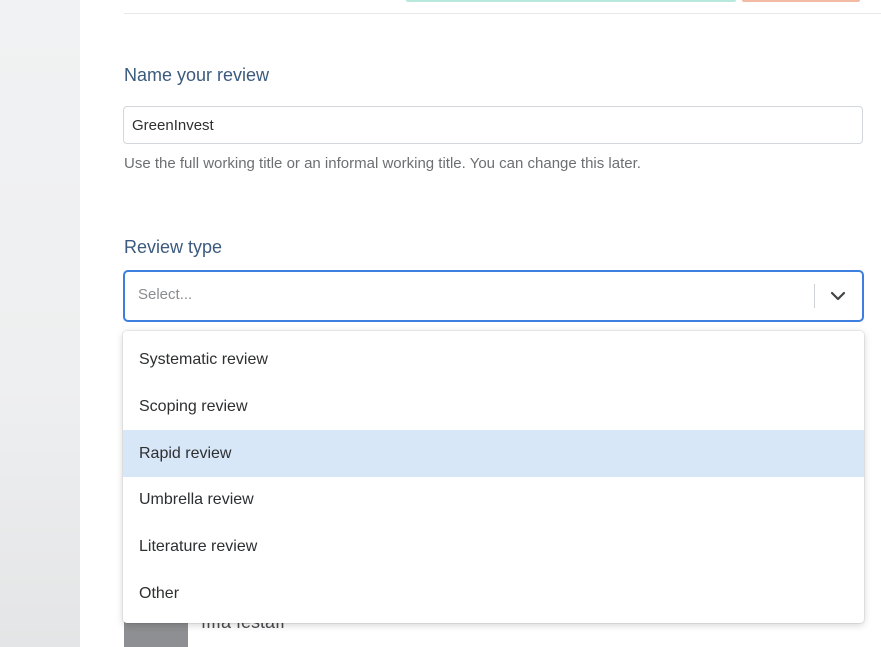 The width and height of the screenshot is (881, 647). I want to click on review-name-value: GreenInvest, so click(173, 125).